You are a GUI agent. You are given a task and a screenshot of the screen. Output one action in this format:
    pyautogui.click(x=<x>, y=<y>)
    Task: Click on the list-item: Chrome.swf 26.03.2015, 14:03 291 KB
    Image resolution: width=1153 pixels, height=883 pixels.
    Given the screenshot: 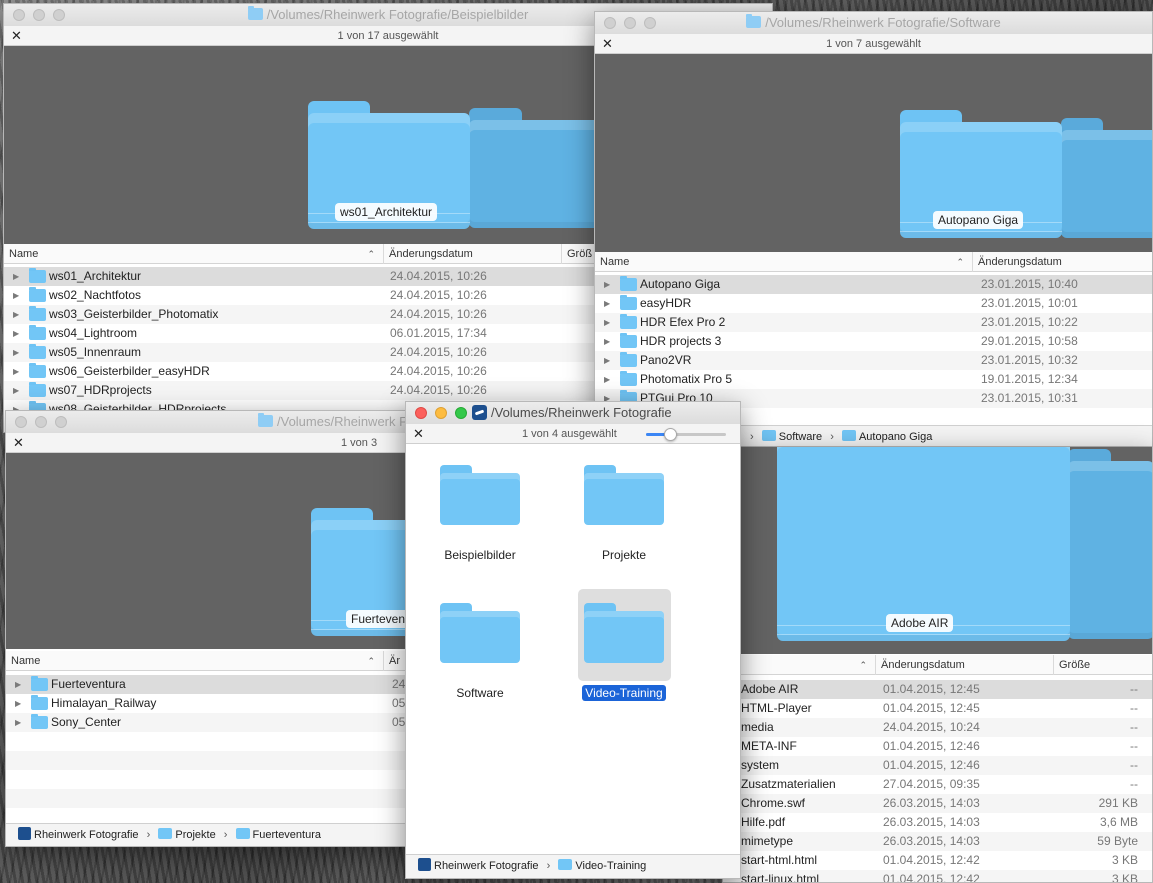 What is the action you would take?
    pyautogui.click(x=937, y=803)
    